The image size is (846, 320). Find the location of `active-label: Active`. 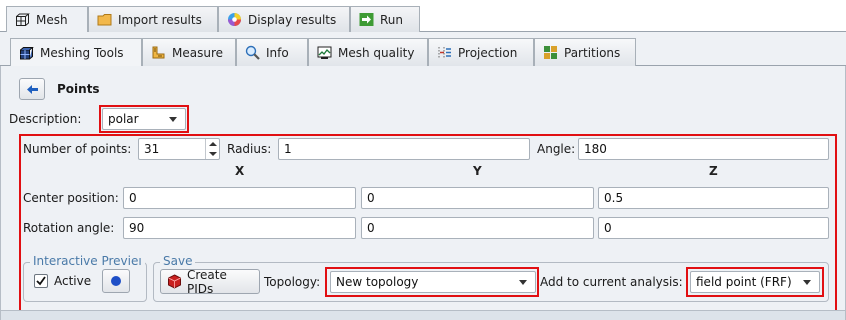

active-label: Active is located at coordinates (73, 281).